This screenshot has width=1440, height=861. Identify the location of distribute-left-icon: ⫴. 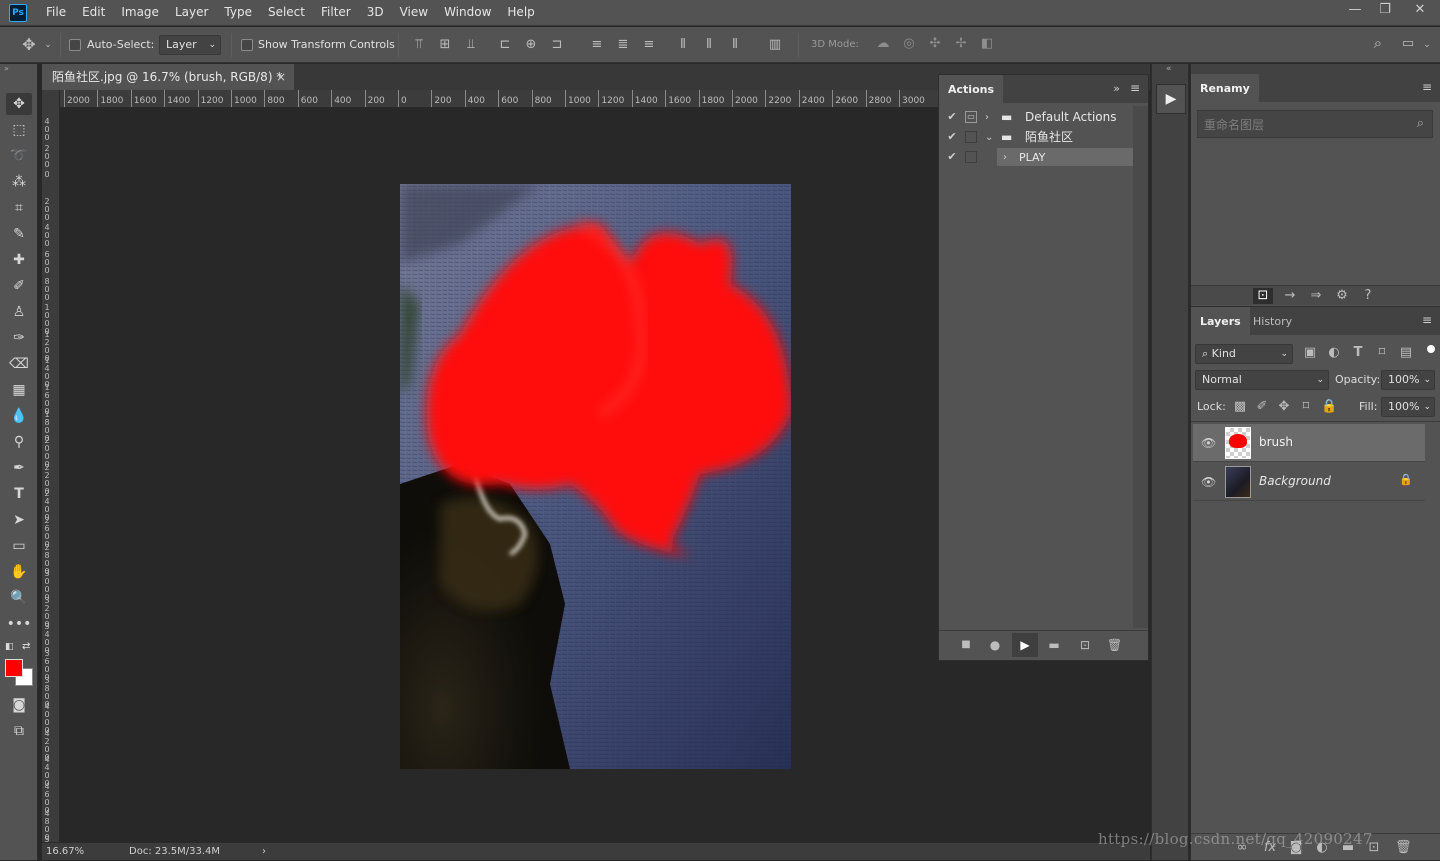
(683, 45).